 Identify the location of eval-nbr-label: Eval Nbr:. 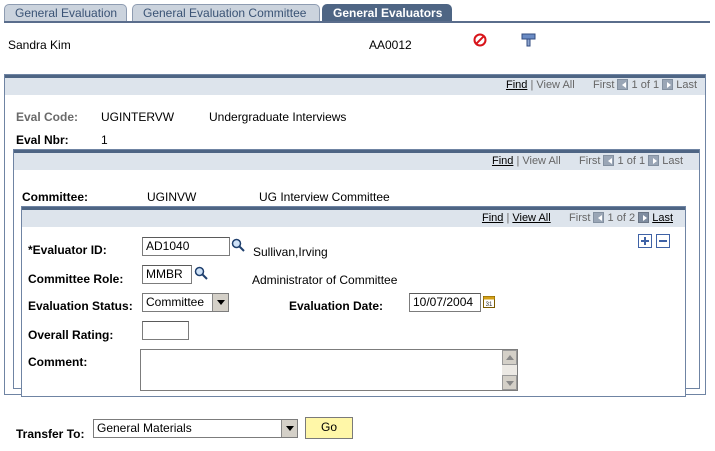
(42, 140).